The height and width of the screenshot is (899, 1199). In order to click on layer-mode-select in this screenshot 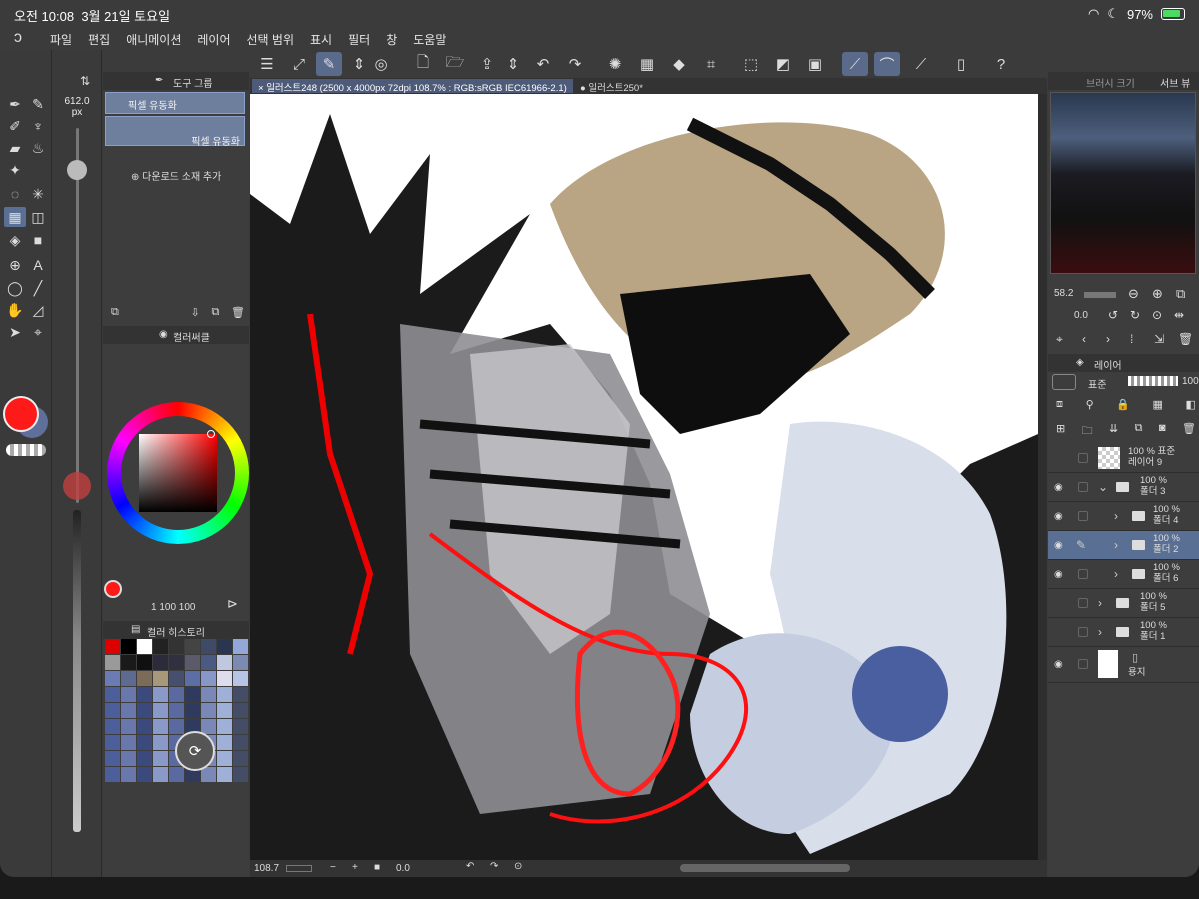, I will do `click(1064, 382)`.